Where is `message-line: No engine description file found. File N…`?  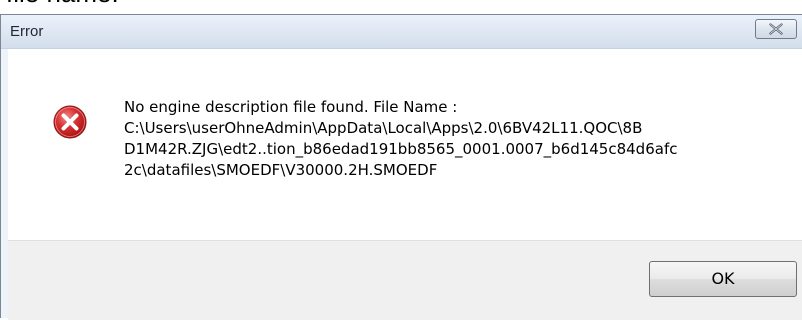
message-line: No engine description file found. File N… is located at coordinates (291, 107).